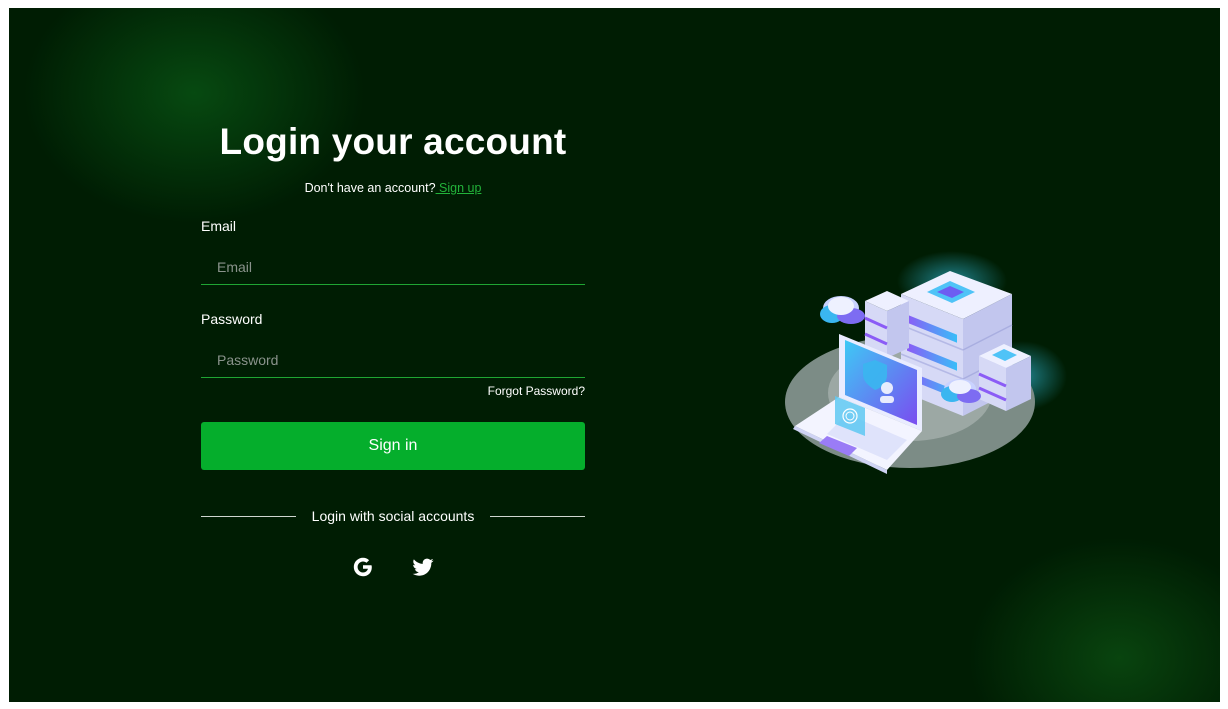 The height and width of the screenshot is (709, 1228). What do you see at coordinates (393, 360) in the screenshot?
I see `password-field` at bounding box center [393, 360].